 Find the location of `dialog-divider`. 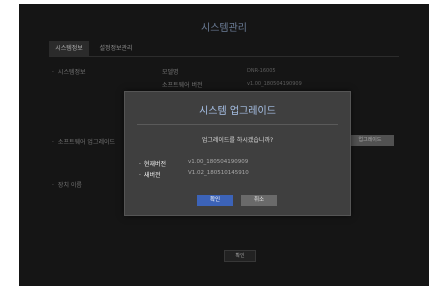

dialog-divider is located at coordinates (237, 124).